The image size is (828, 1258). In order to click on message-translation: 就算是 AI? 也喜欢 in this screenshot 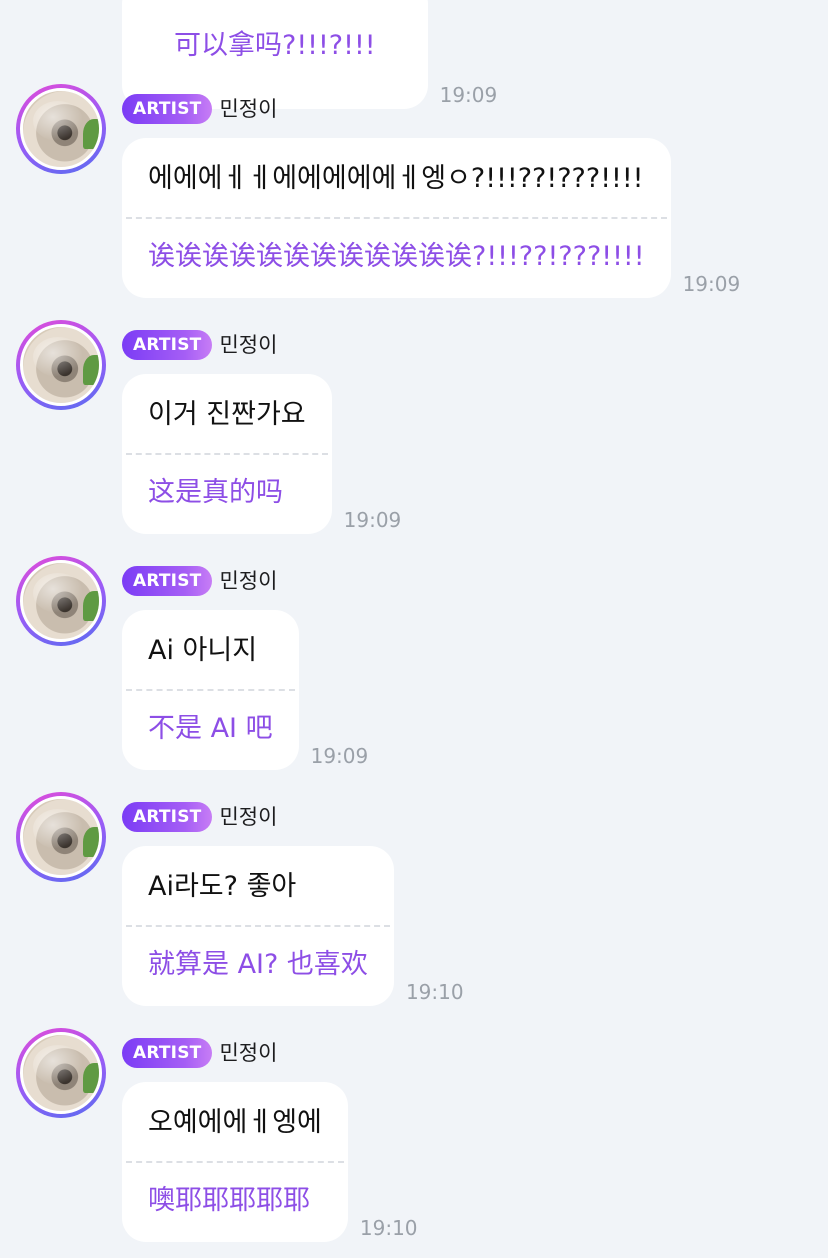, I will do `click(258, 964)`.